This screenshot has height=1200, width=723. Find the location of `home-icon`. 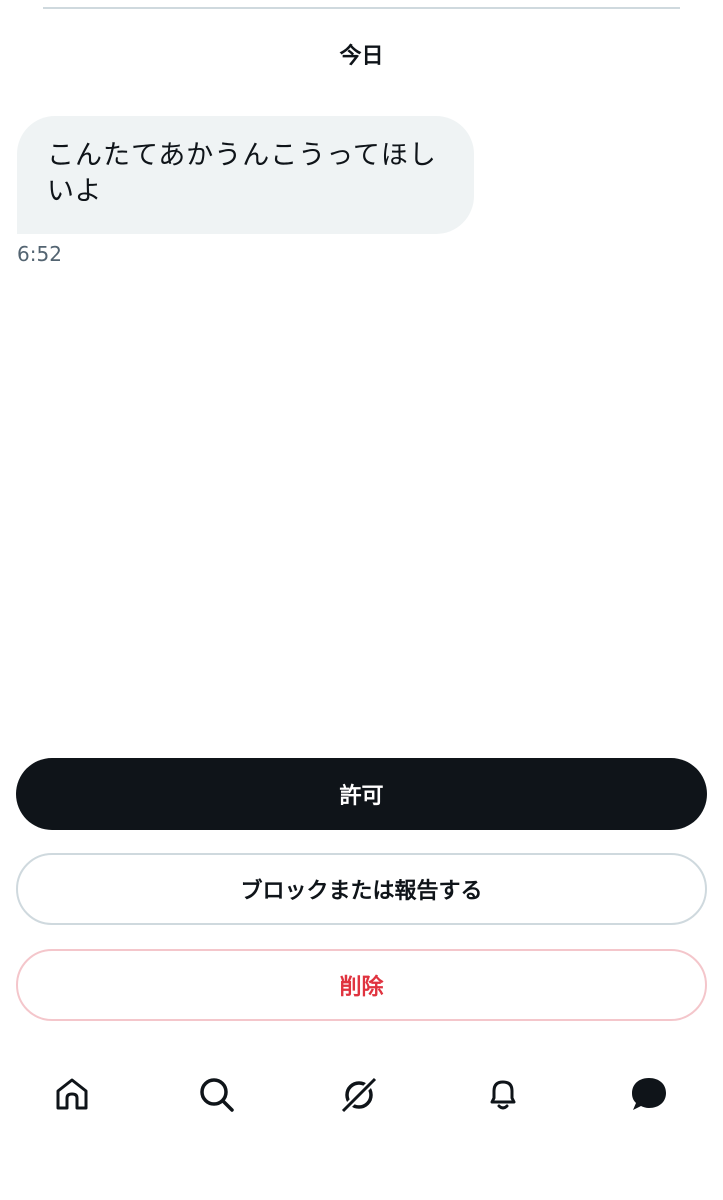

home-icon is located at coordinates (72, 1094).